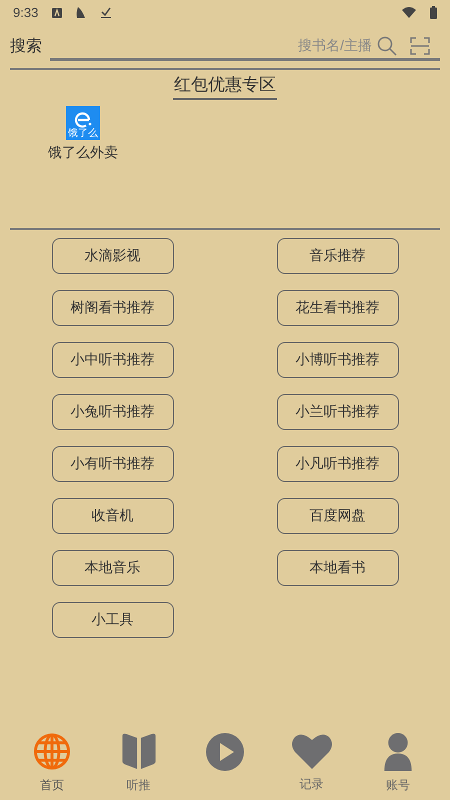 The height and width of the screenshot is (800, 450). I want to click on globe-icon, so click(52, 751).